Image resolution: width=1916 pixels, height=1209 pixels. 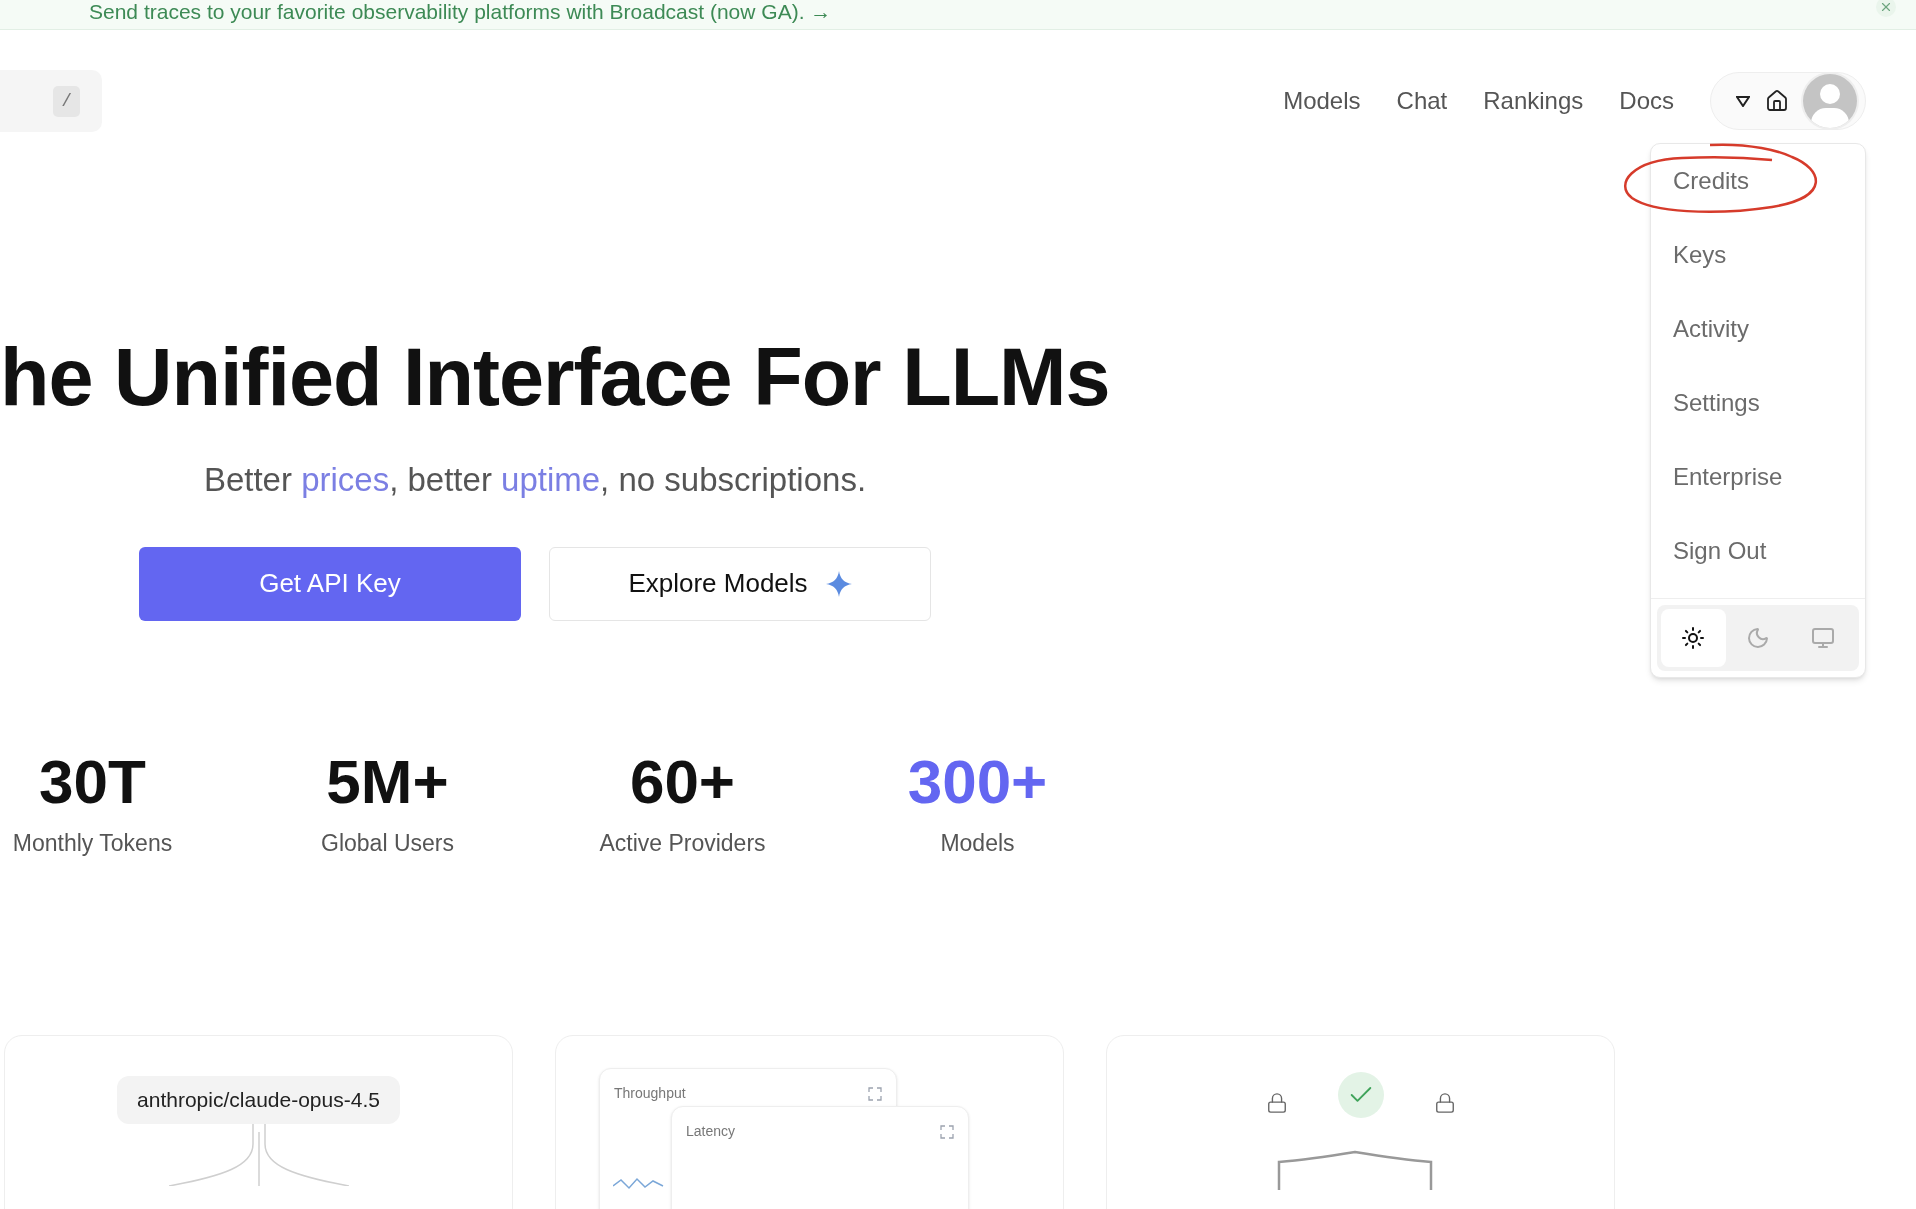 I want to click on close-icon, so click(x=1886, y=7).